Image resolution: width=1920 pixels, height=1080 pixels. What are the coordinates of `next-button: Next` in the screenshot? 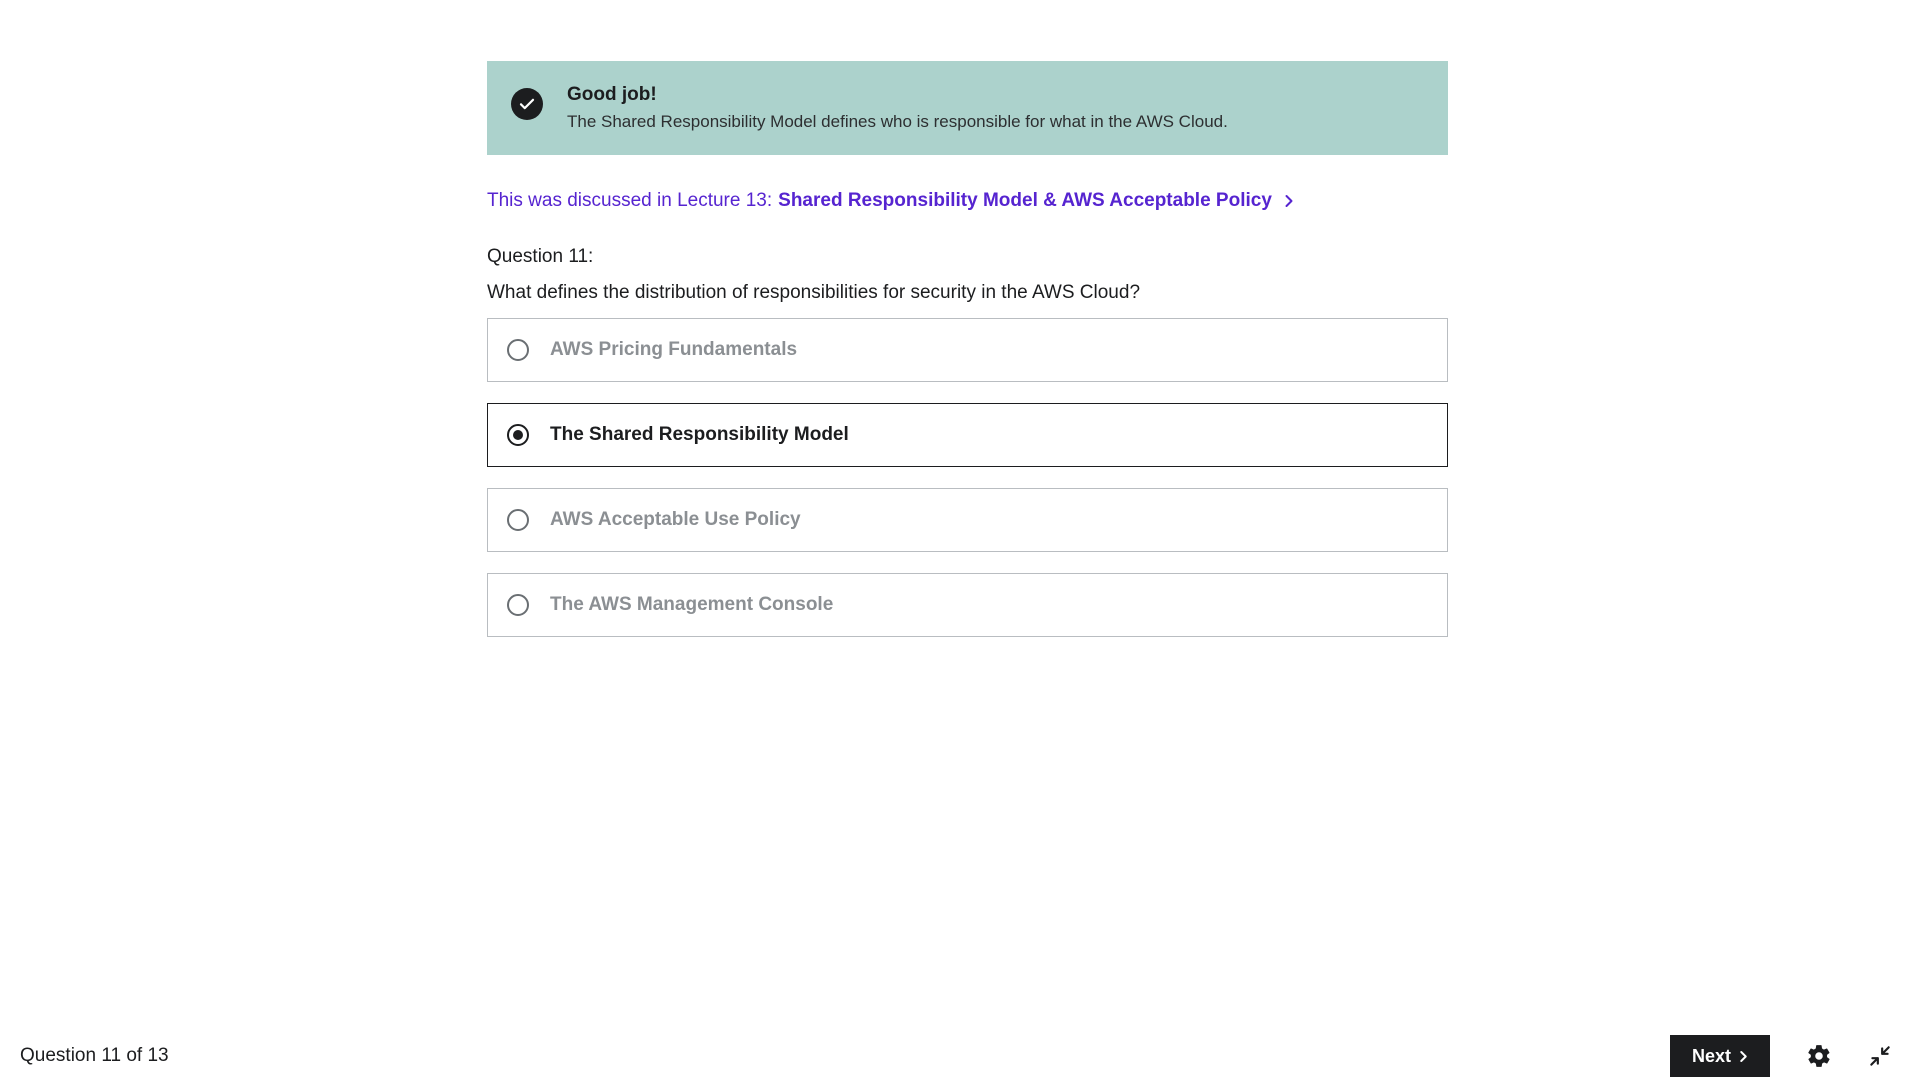 It's located at (1720, 1056).